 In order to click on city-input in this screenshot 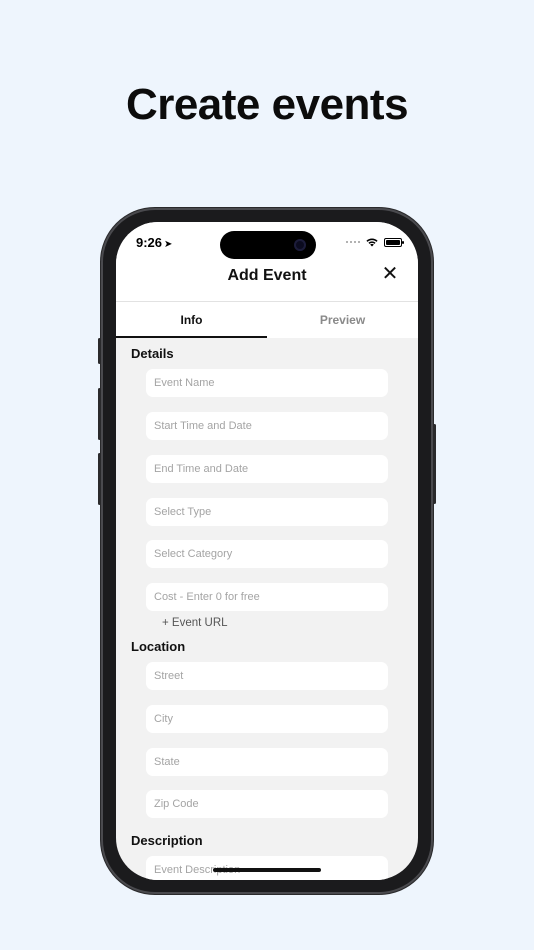, I will do `click(267, 719)`.